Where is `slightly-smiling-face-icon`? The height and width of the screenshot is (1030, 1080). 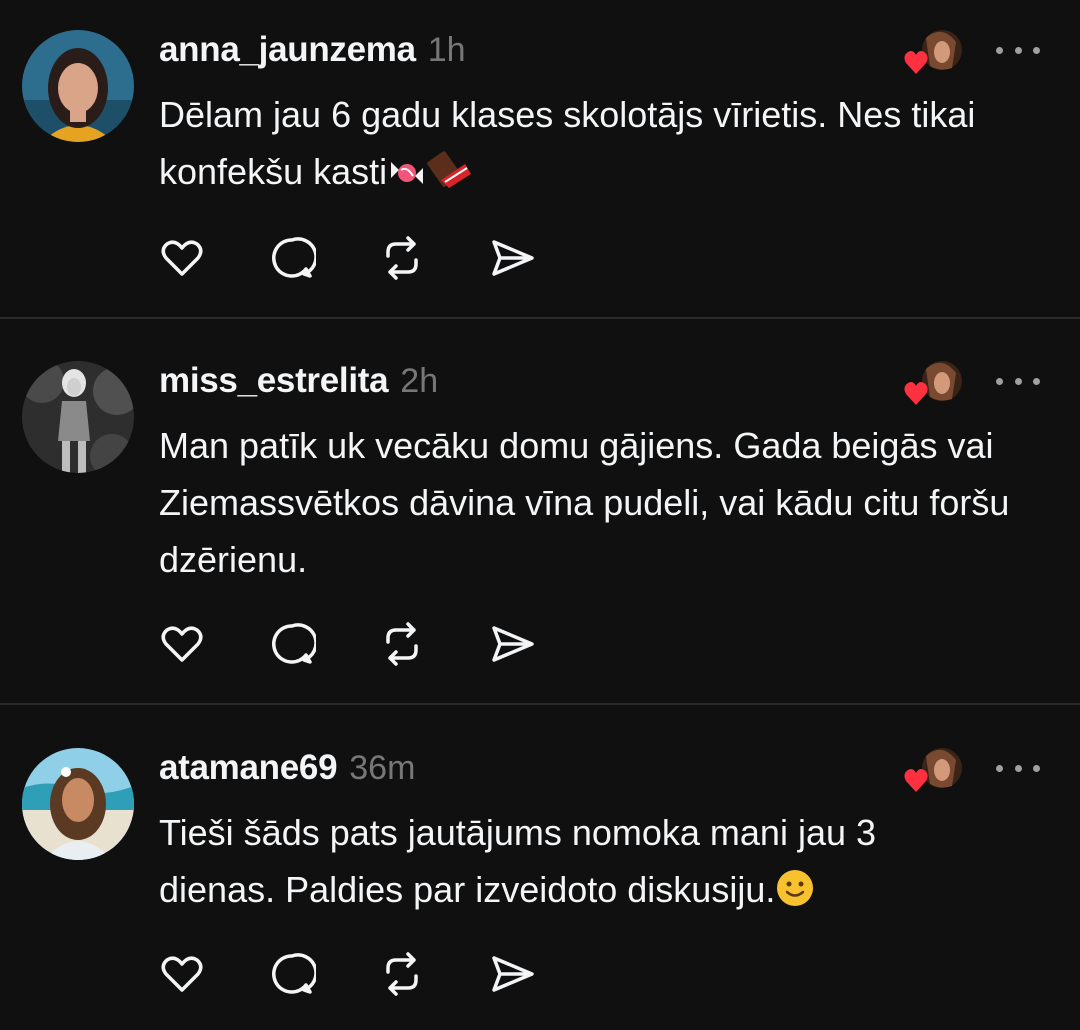
slightly-smiling-face-icon is located at coordinates (795, 895).